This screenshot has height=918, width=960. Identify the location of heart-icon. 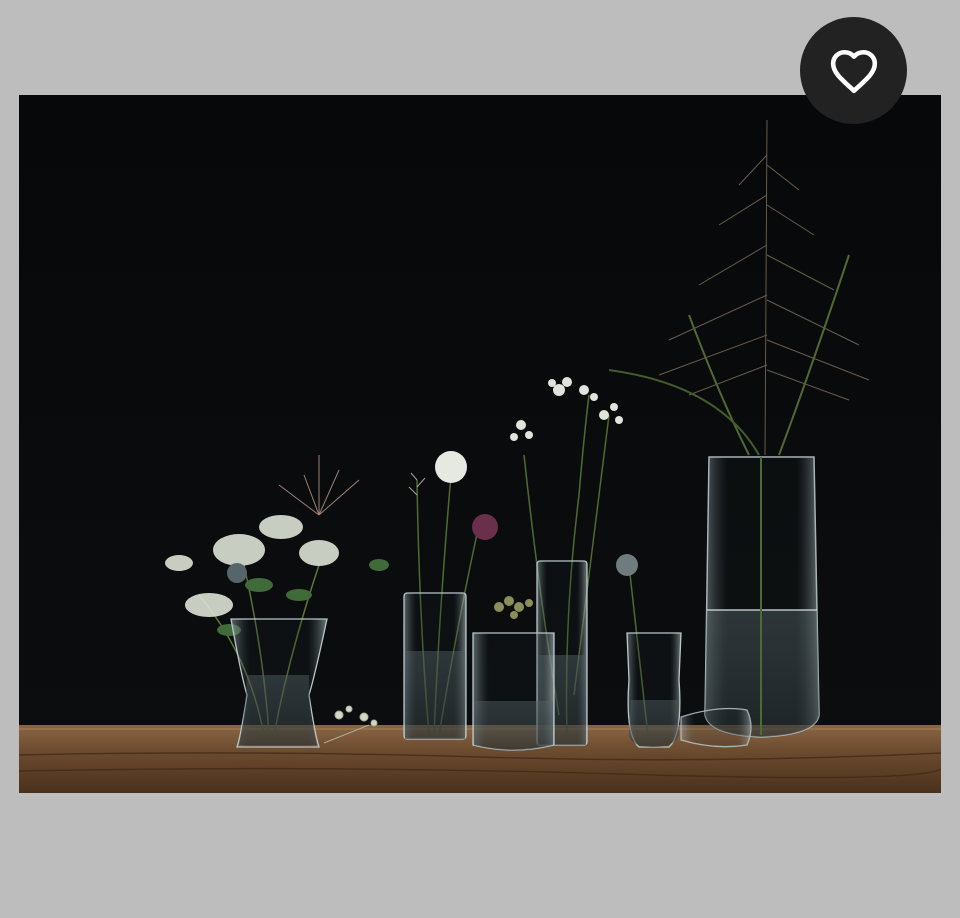
(853, 71).